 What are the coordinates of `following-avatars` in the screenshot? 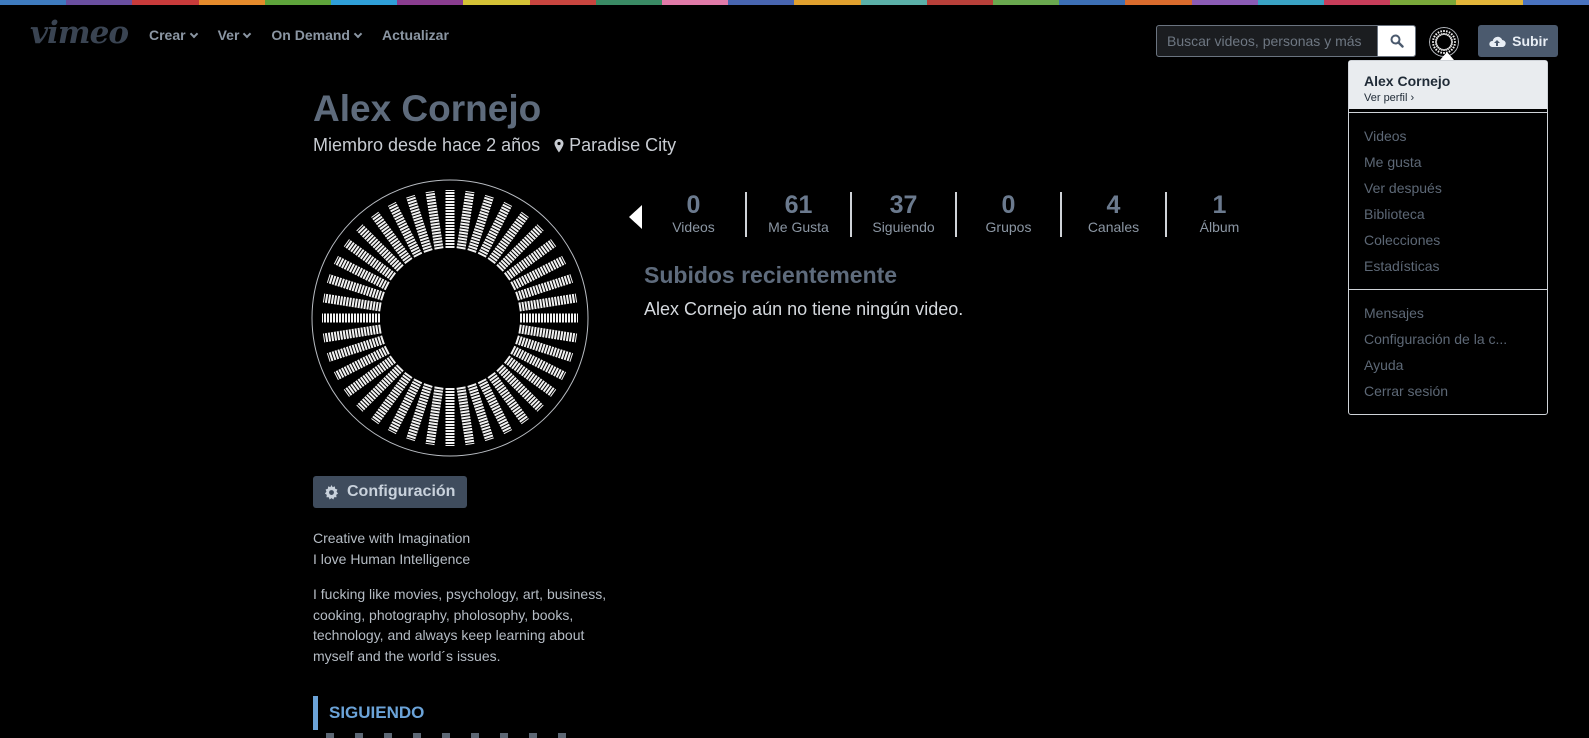 It's located at (446, 735).